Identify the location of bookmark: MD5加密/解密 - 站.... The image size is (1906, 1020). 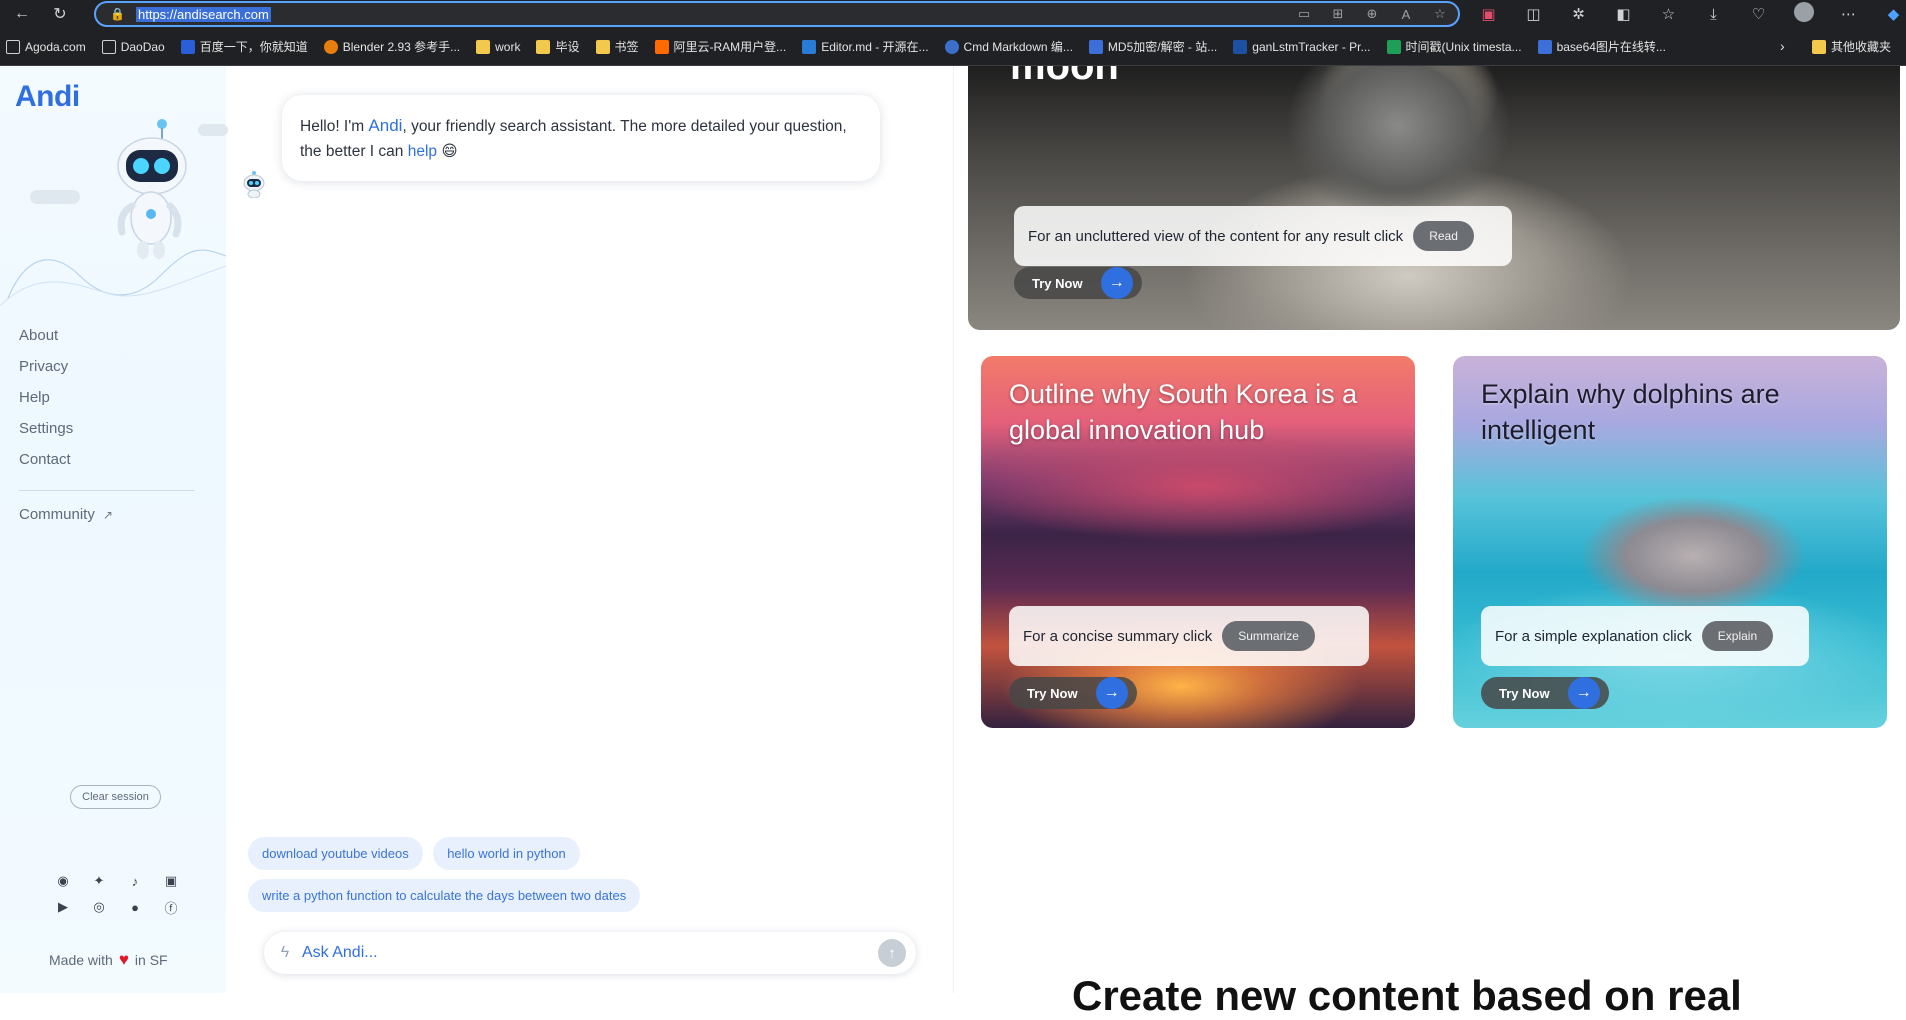
(1152, 46).